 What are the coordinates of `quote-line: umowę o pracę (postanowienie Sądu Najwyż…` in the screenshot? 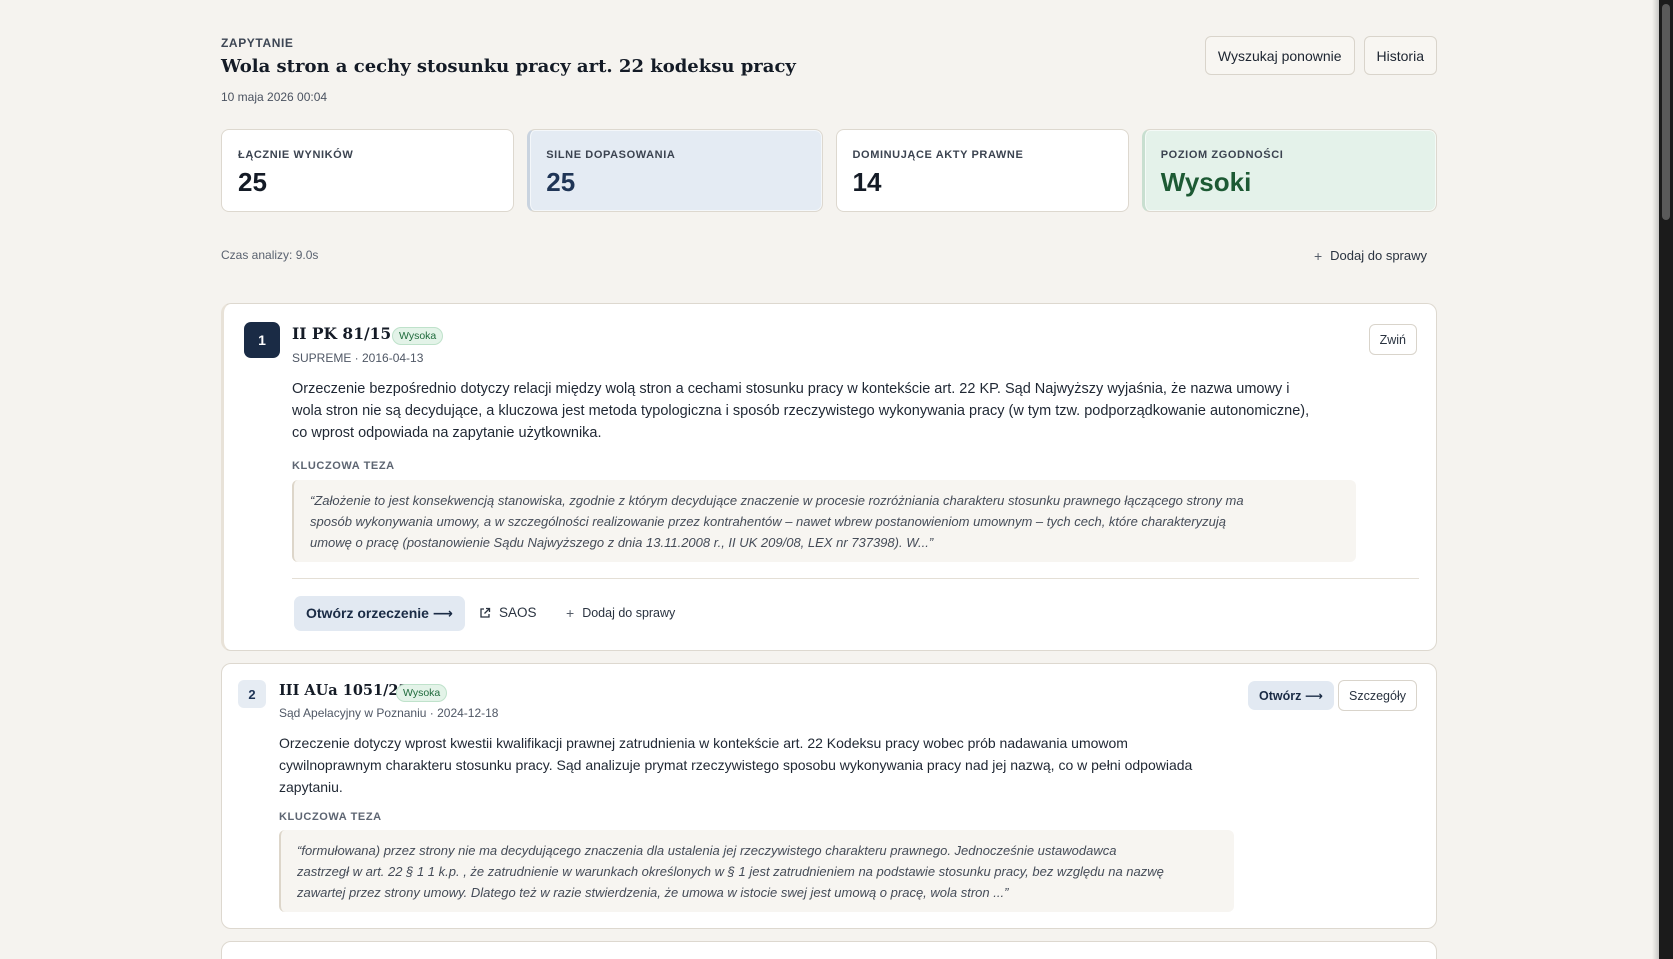 It's located at (622, 542).